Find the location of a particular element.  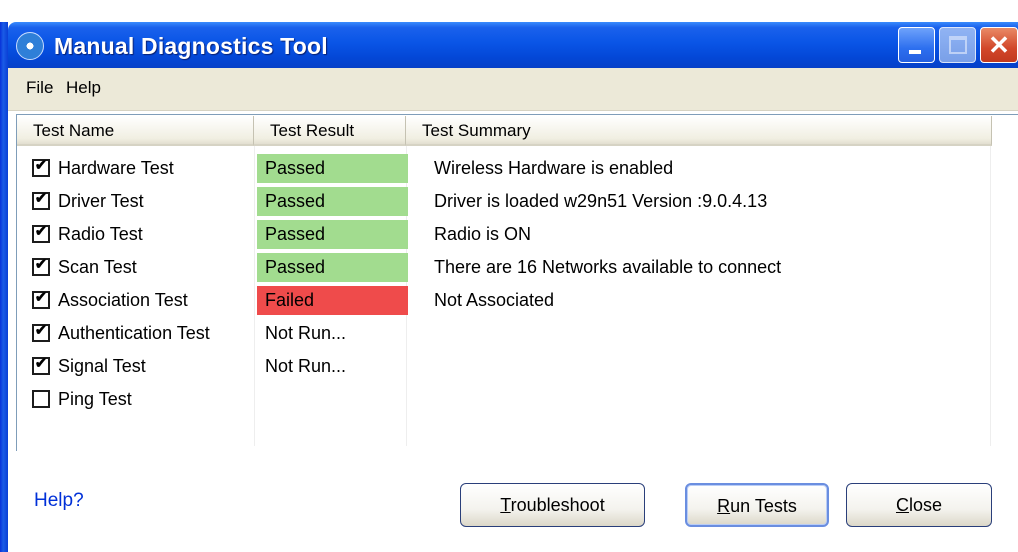

troubleshoot-label: roubleshoot is located at coordinates (557, 505).